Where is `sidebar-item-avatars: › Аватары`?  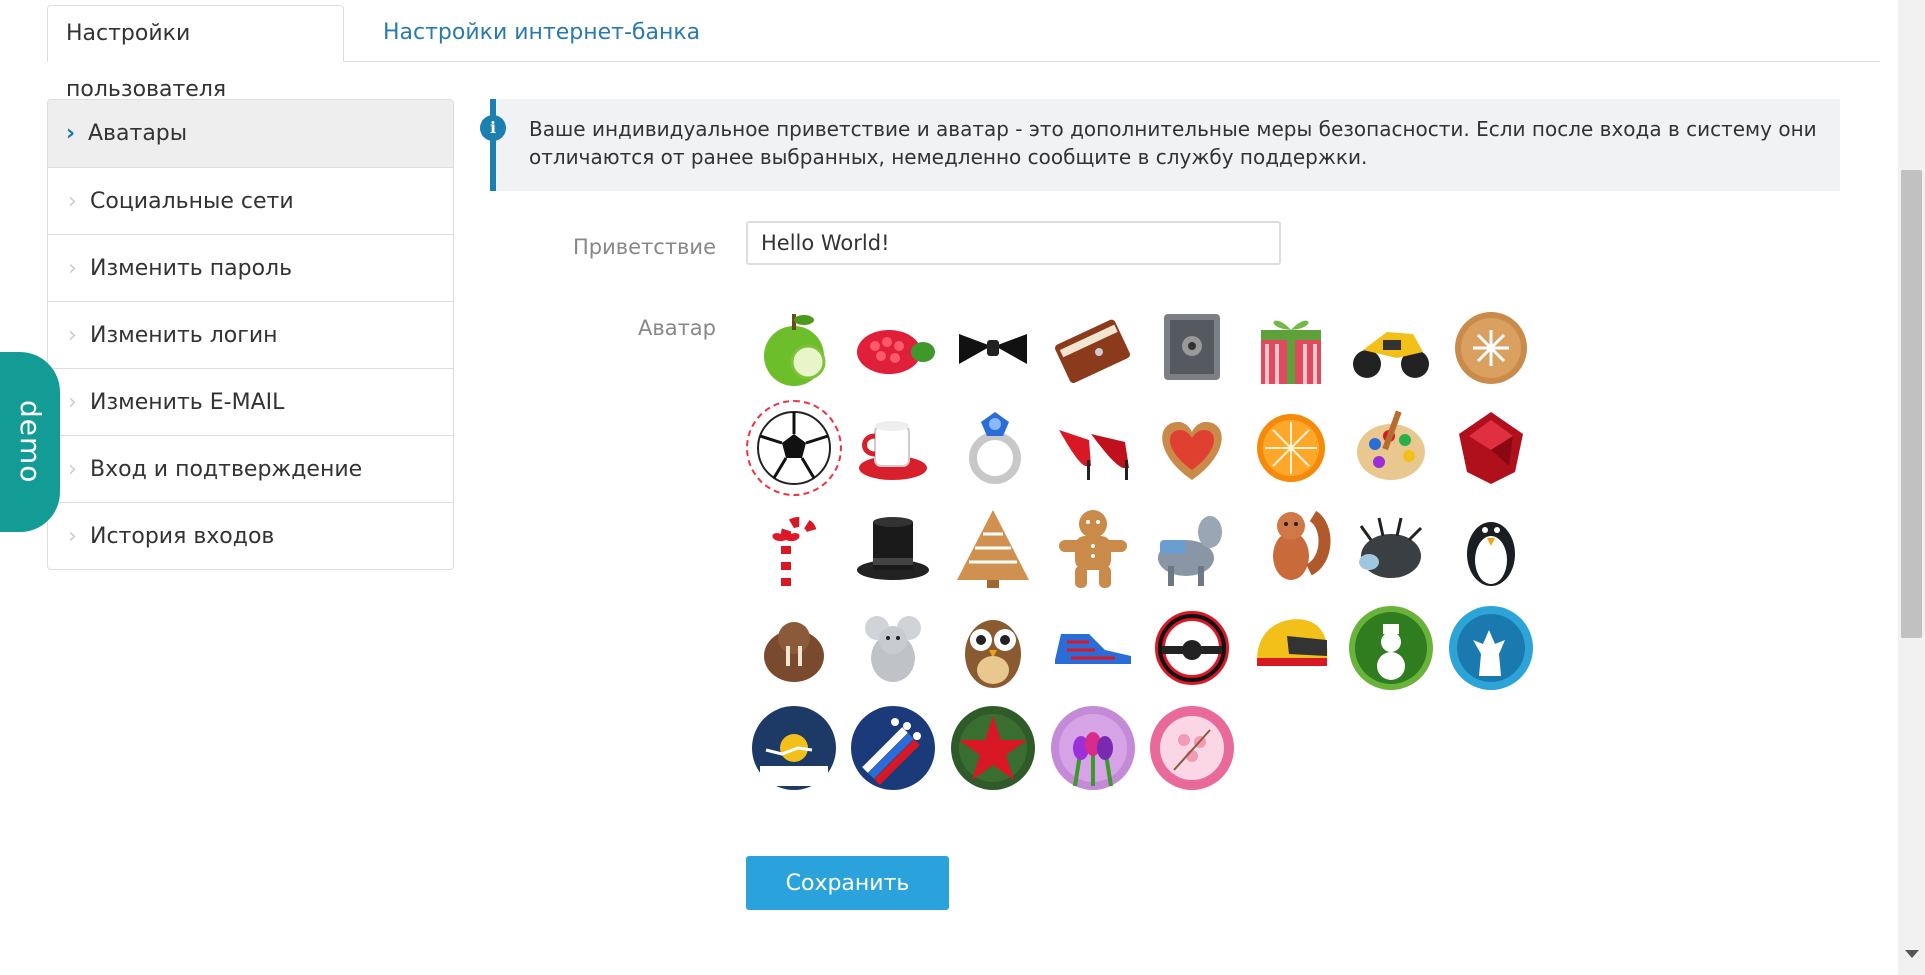
sidebar-item-avatars: › Аватары is located at coordinates (250, 133).